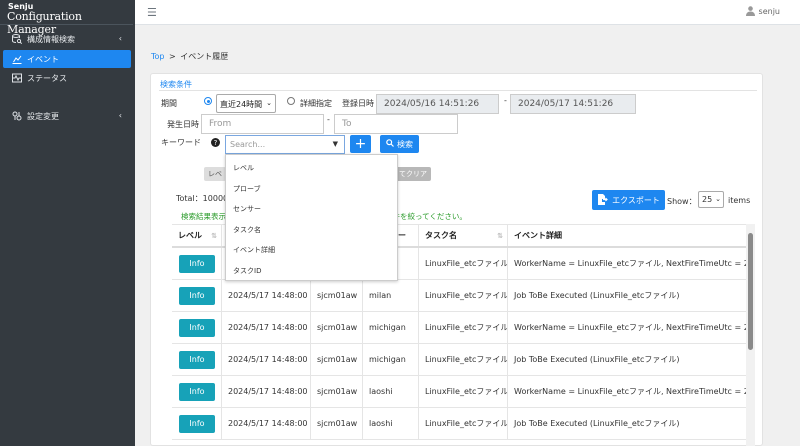 The width and height of the screenshot is (800, 446). I want to click on top-bar: ☰ senju, so click(467, 12).